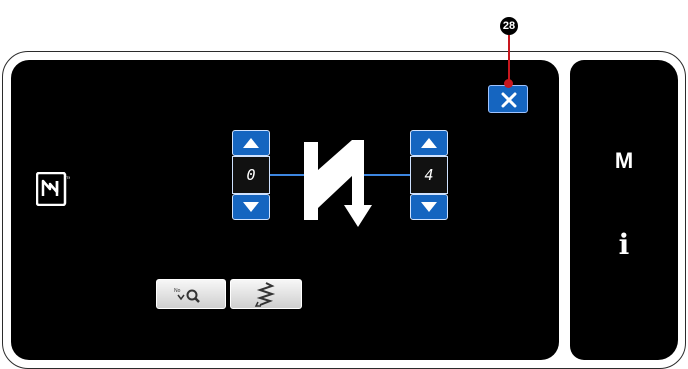  I want to click on stitch-pattern-button, so click(266, 294).